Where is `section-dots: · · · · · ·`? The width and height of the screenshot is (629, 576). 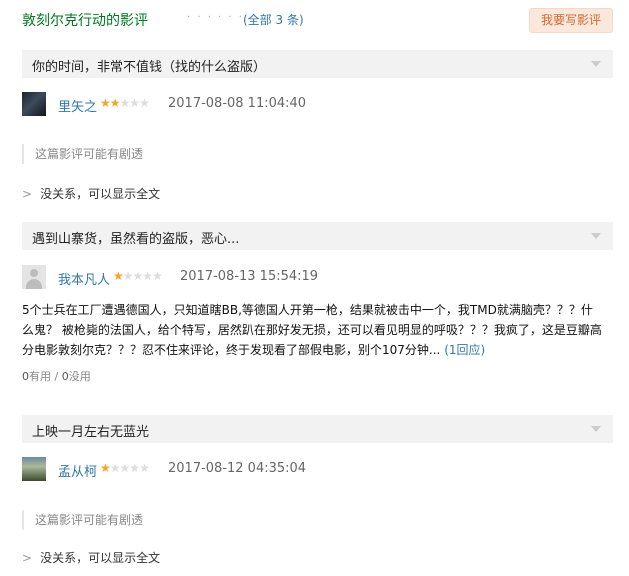 section-dots: · · · · · · is located at coordinates (215, 17).